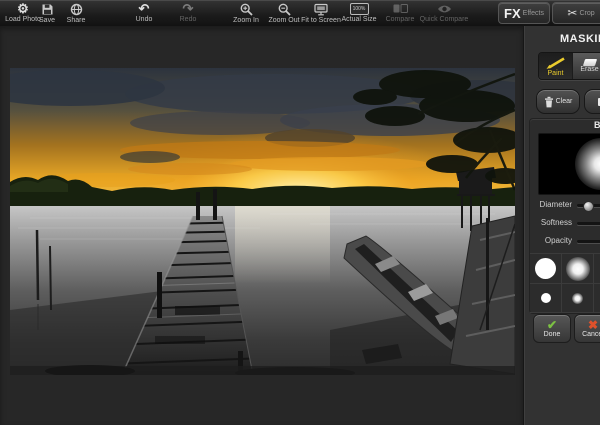 The height and width of the screenshot is (425, 600). I want to click on brush-preset-soft-small, so click(578, 298).